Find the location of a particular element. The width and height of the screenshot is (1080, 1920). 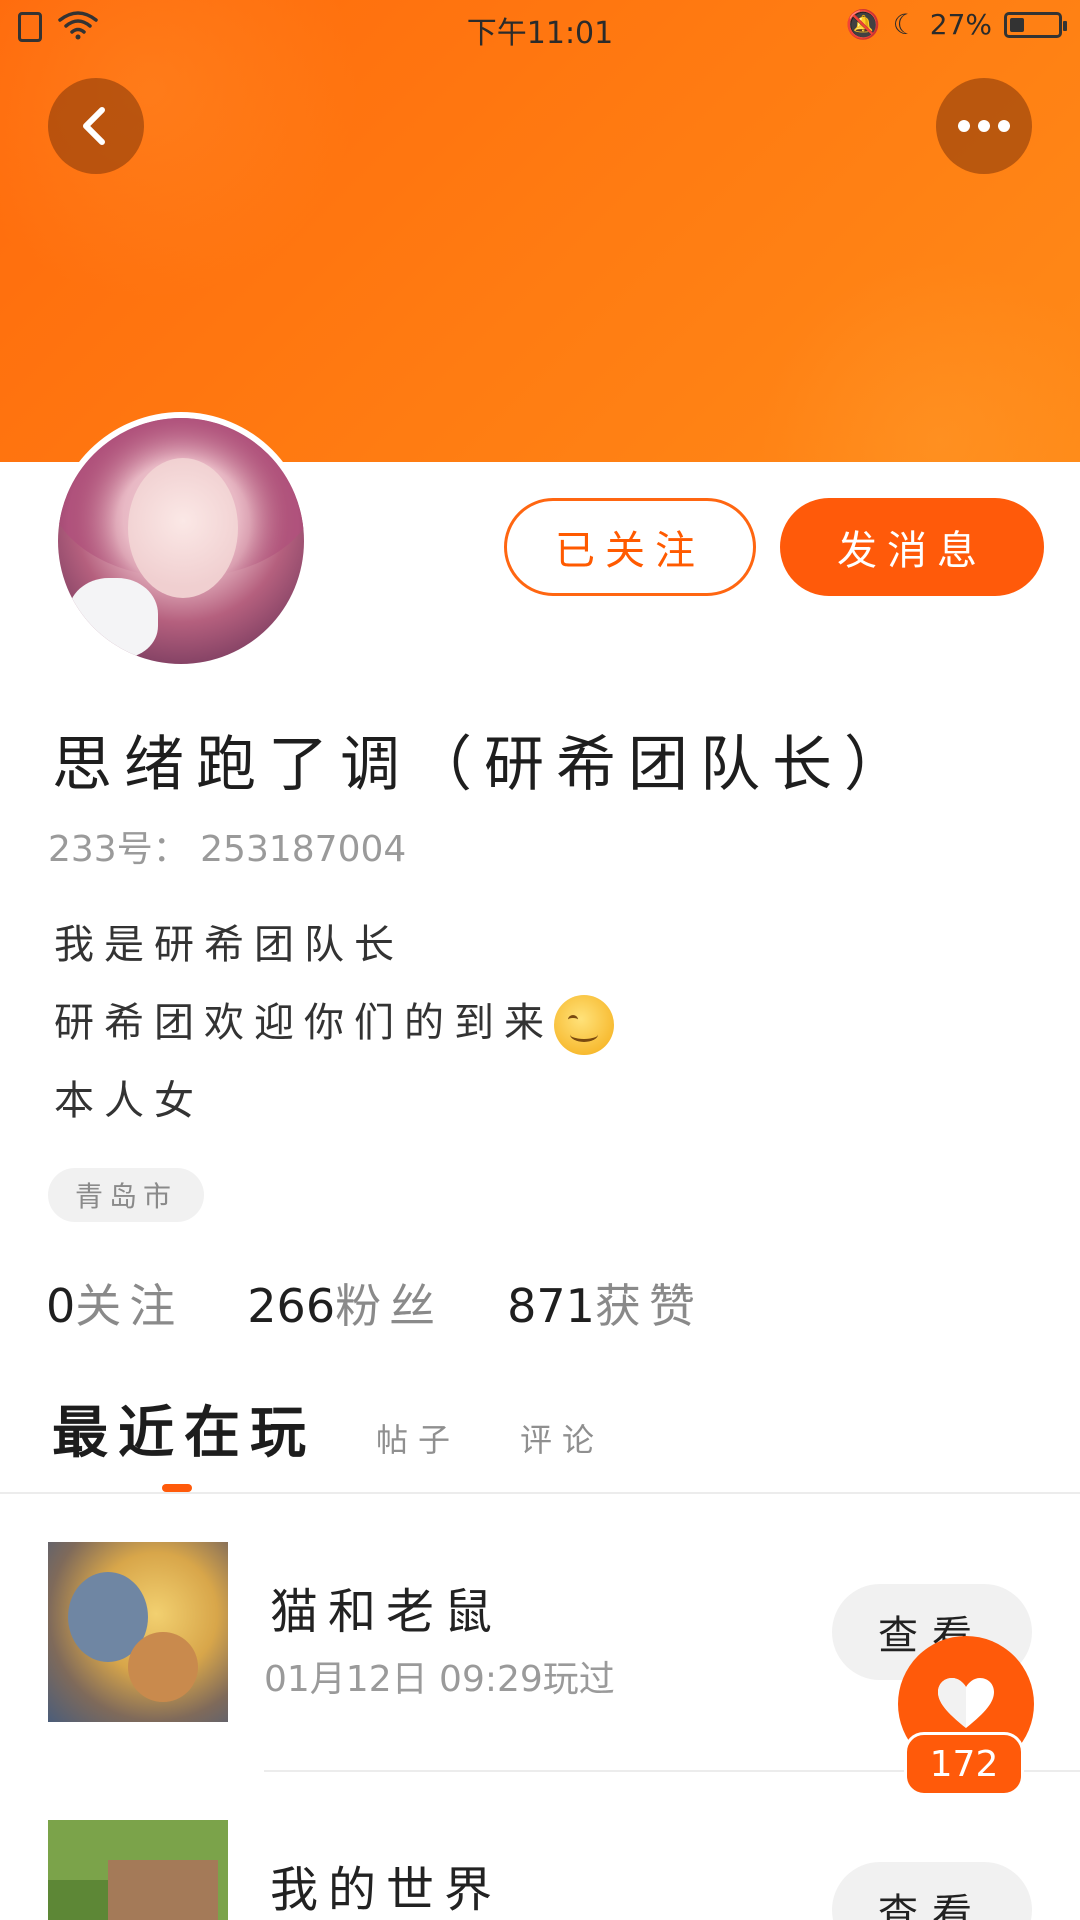

more-dots-icon is located at coordinates (984, 126).